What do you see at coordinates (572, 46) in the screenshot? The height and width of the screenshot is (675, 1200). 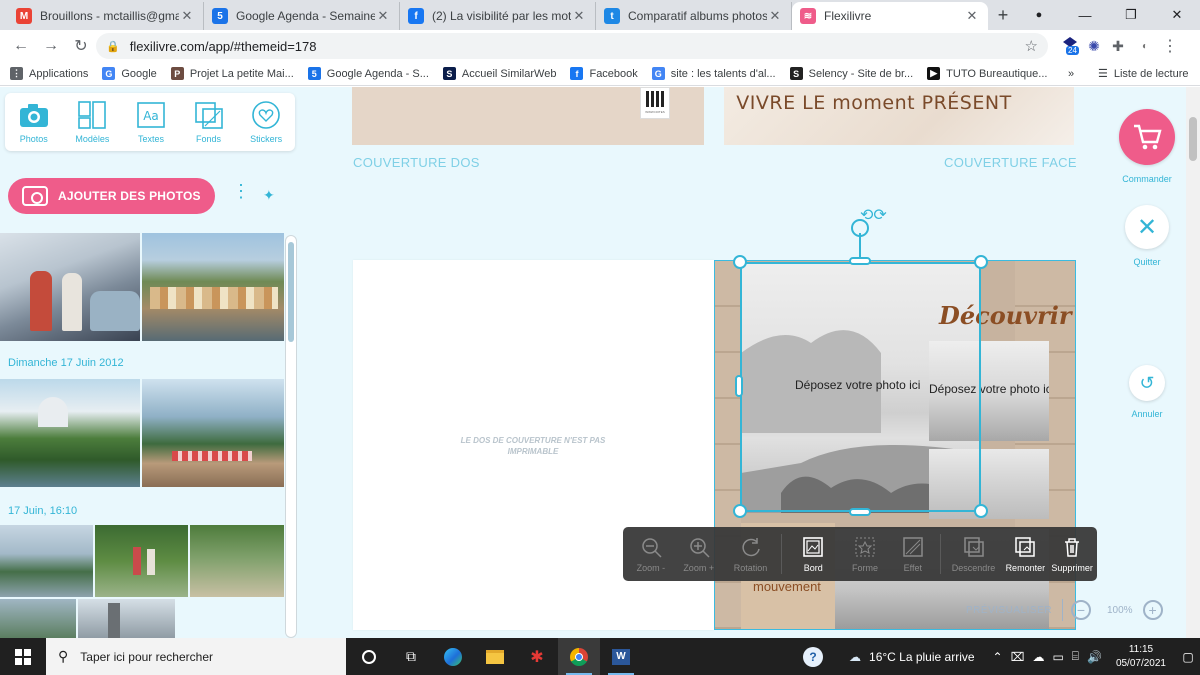 I see `url-input: 🔒 flexilivre.com/app/#themeid=178 ☆` at bounding box center [572, 46].